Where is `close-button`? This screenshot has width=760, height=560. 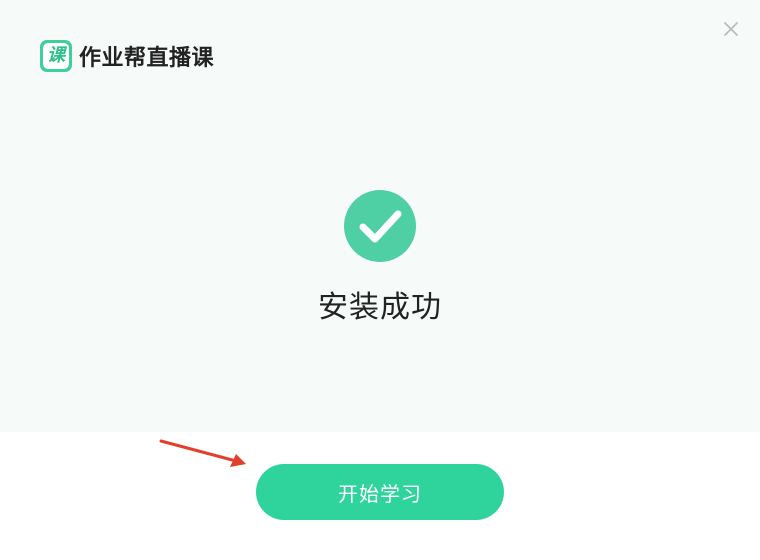 close-button is located at coordinates (731, 29).